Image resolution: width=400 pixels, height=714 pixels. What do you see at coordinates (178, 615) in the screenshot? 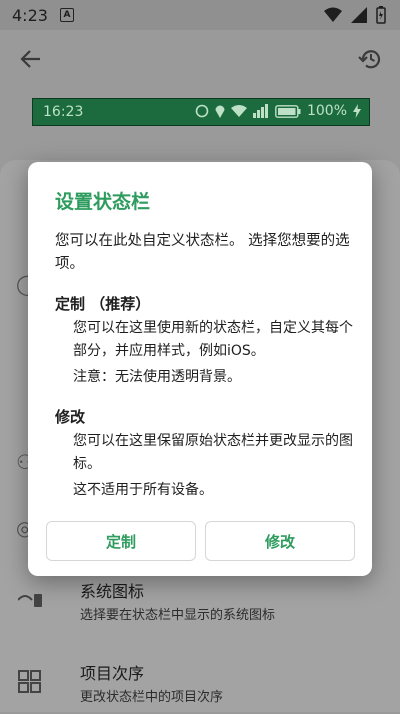
I see `list-item-subtitle: 选择要在状态栏中显示的系统图标` at bounding box center [178, 615].